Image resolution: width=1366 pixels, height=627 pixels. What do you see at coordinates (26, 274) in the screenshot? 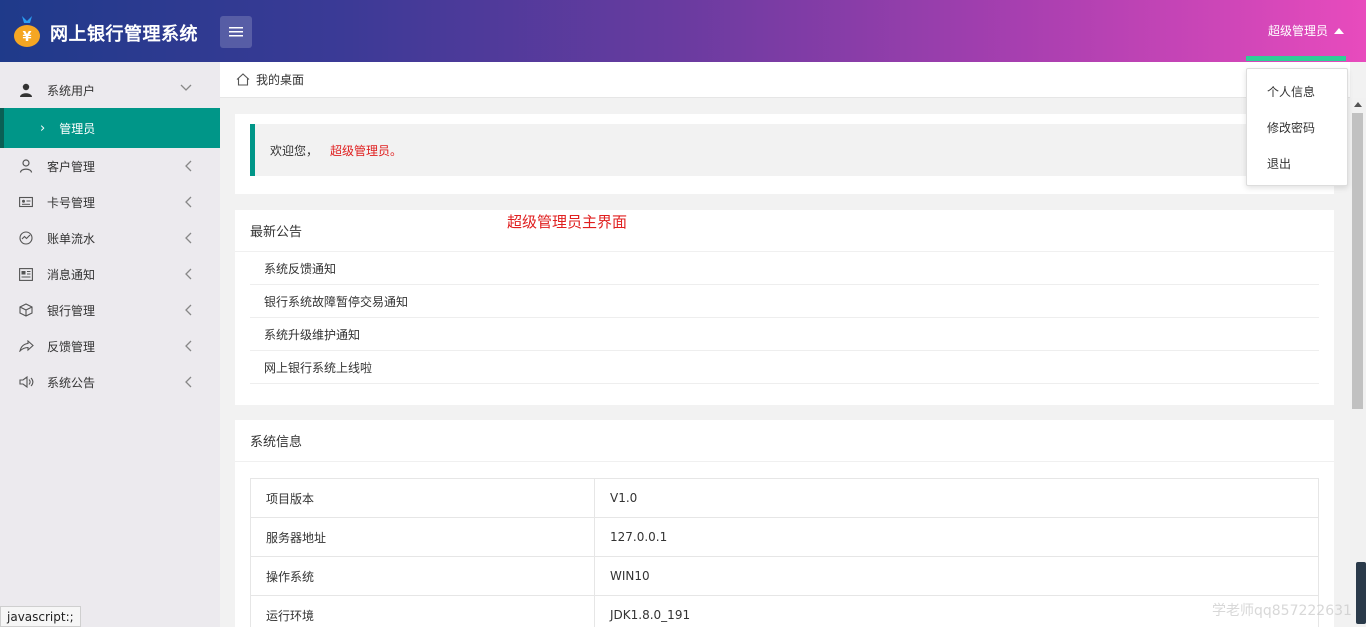
I see `news-icon` at bounding box center [26, 274].